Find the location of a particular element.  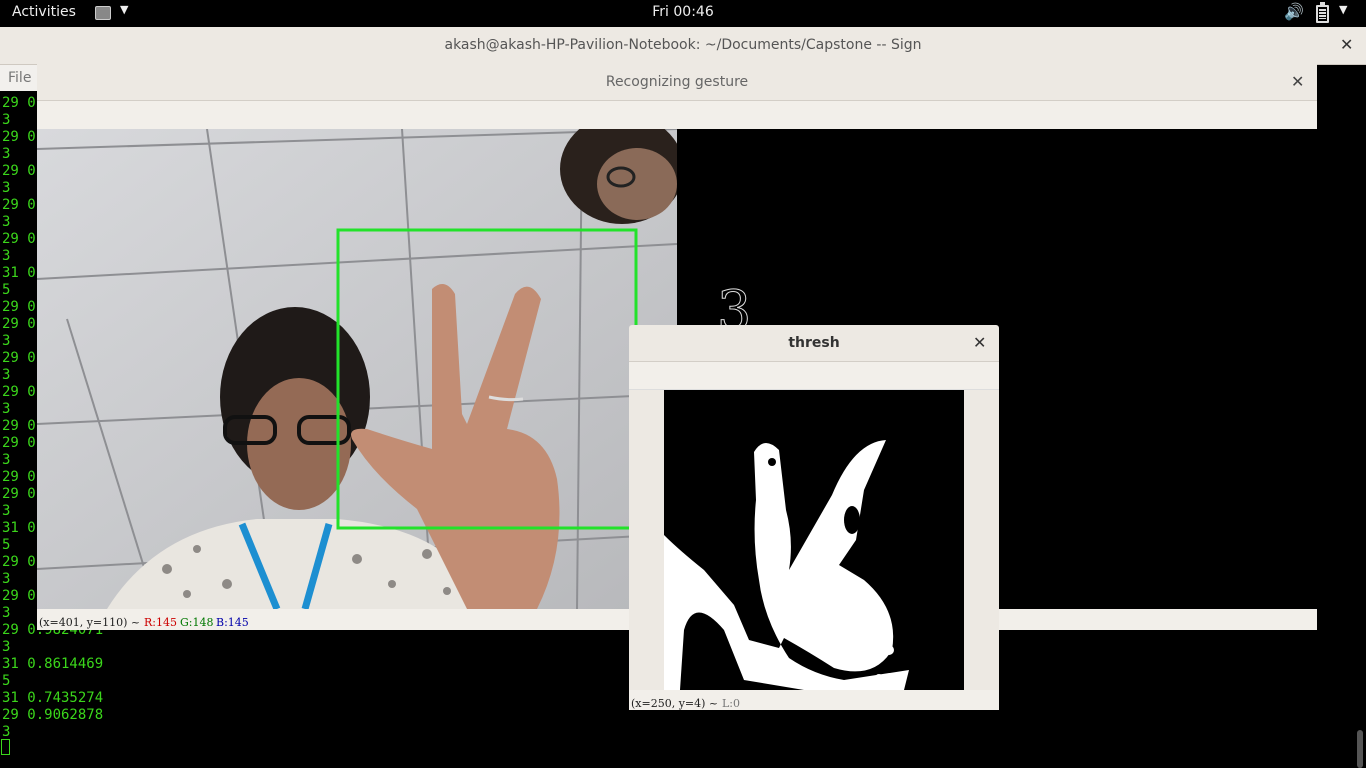

thresh-status-bar: (x=250, y=4) ~ L:0 is located at coordinates (814, 700).